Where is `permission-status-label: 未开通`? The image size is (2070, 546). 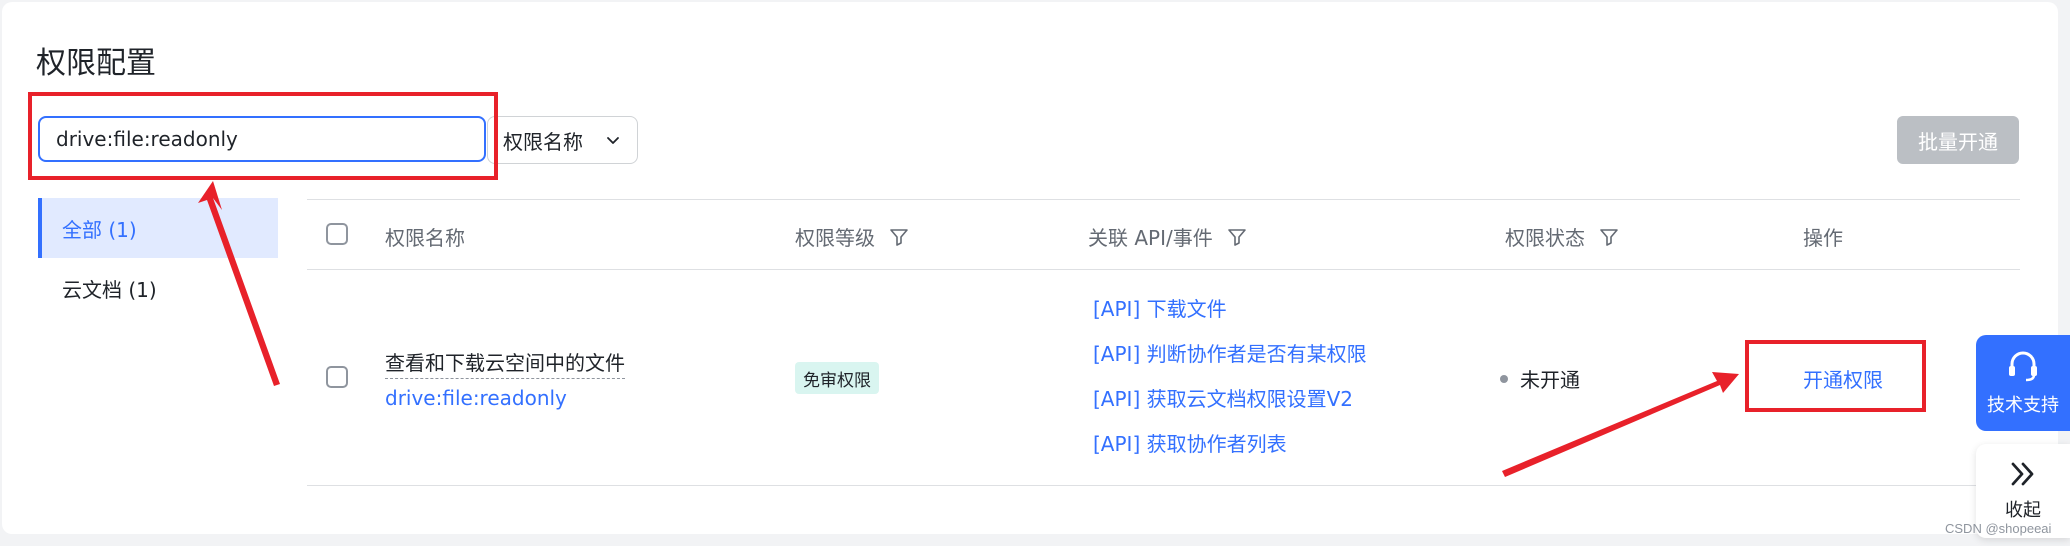
permission-status-label: 未开通 is located at coordinates (1550, 380).